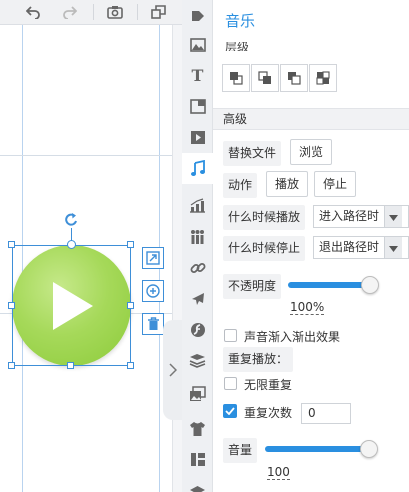 The image size is (409, 492). What do you see at coordinates (307, 307) in the screenshot?
I see `opacity-value: 100%` at bounding box center [307, 307].